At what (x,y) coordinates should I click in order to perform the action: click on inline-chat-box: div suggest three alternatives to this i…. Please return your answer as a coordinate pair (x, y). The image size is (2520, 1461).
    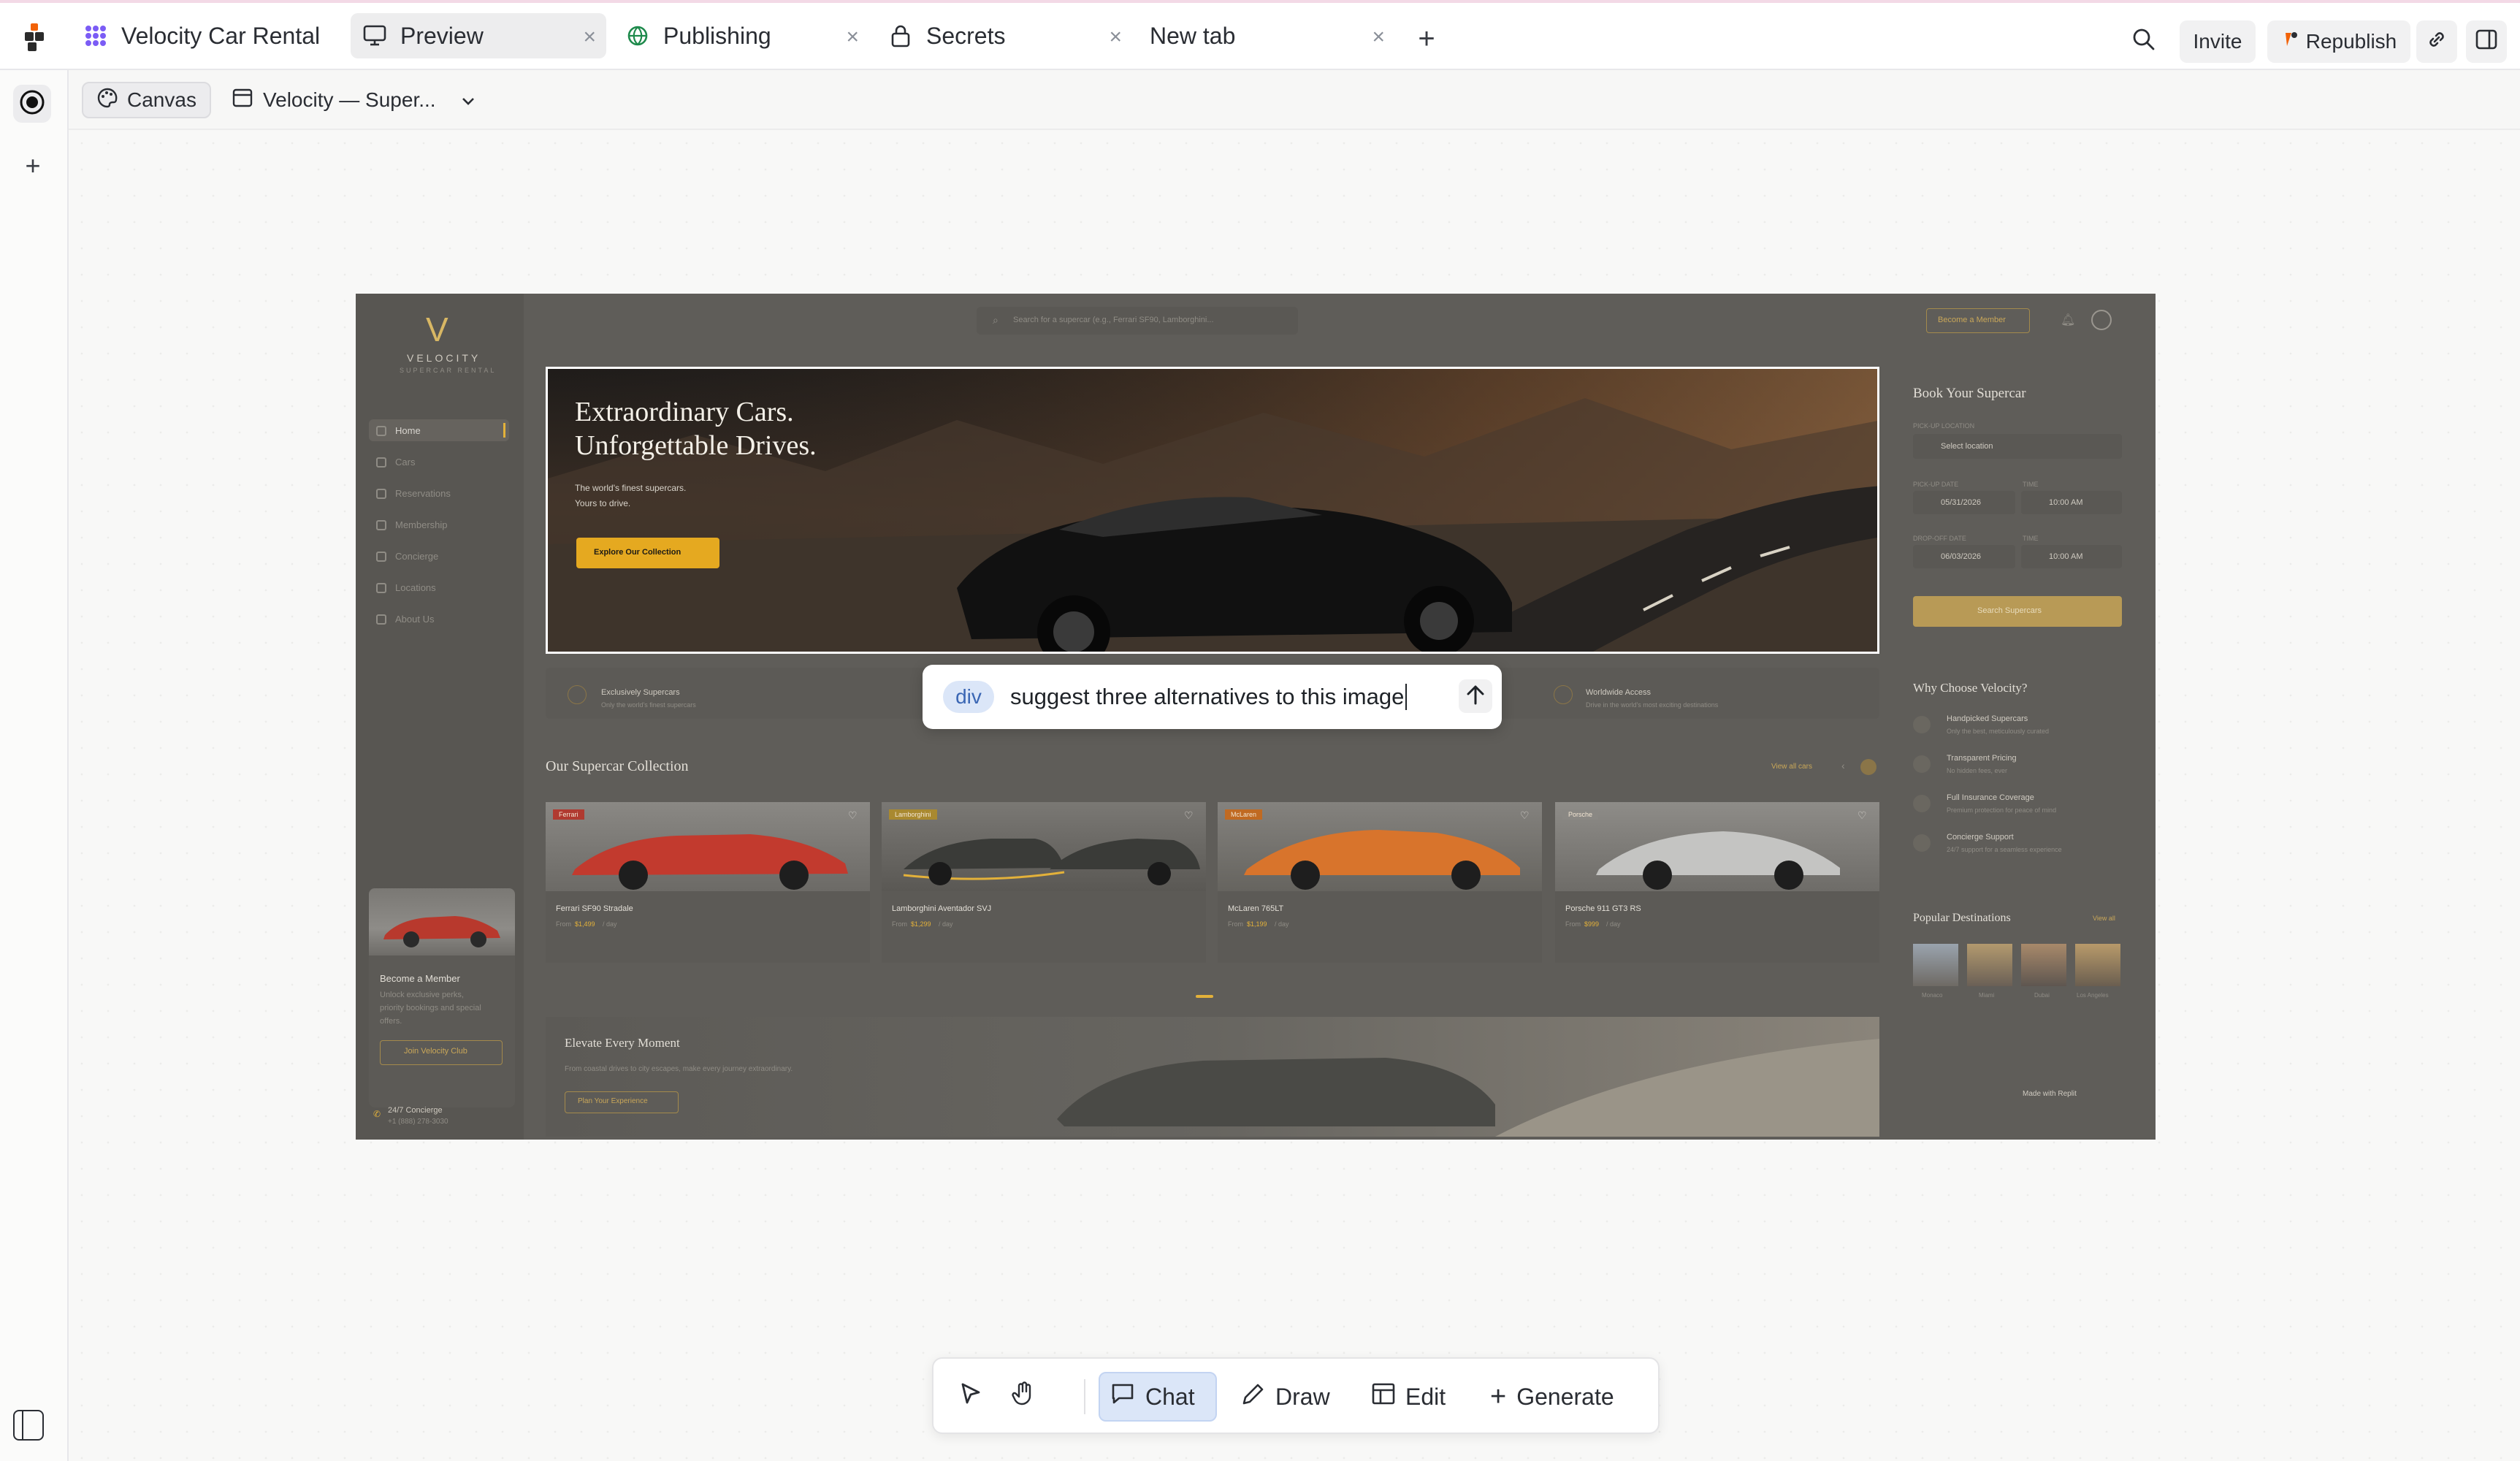
    Looking at the image, I should click on (1212, 697).